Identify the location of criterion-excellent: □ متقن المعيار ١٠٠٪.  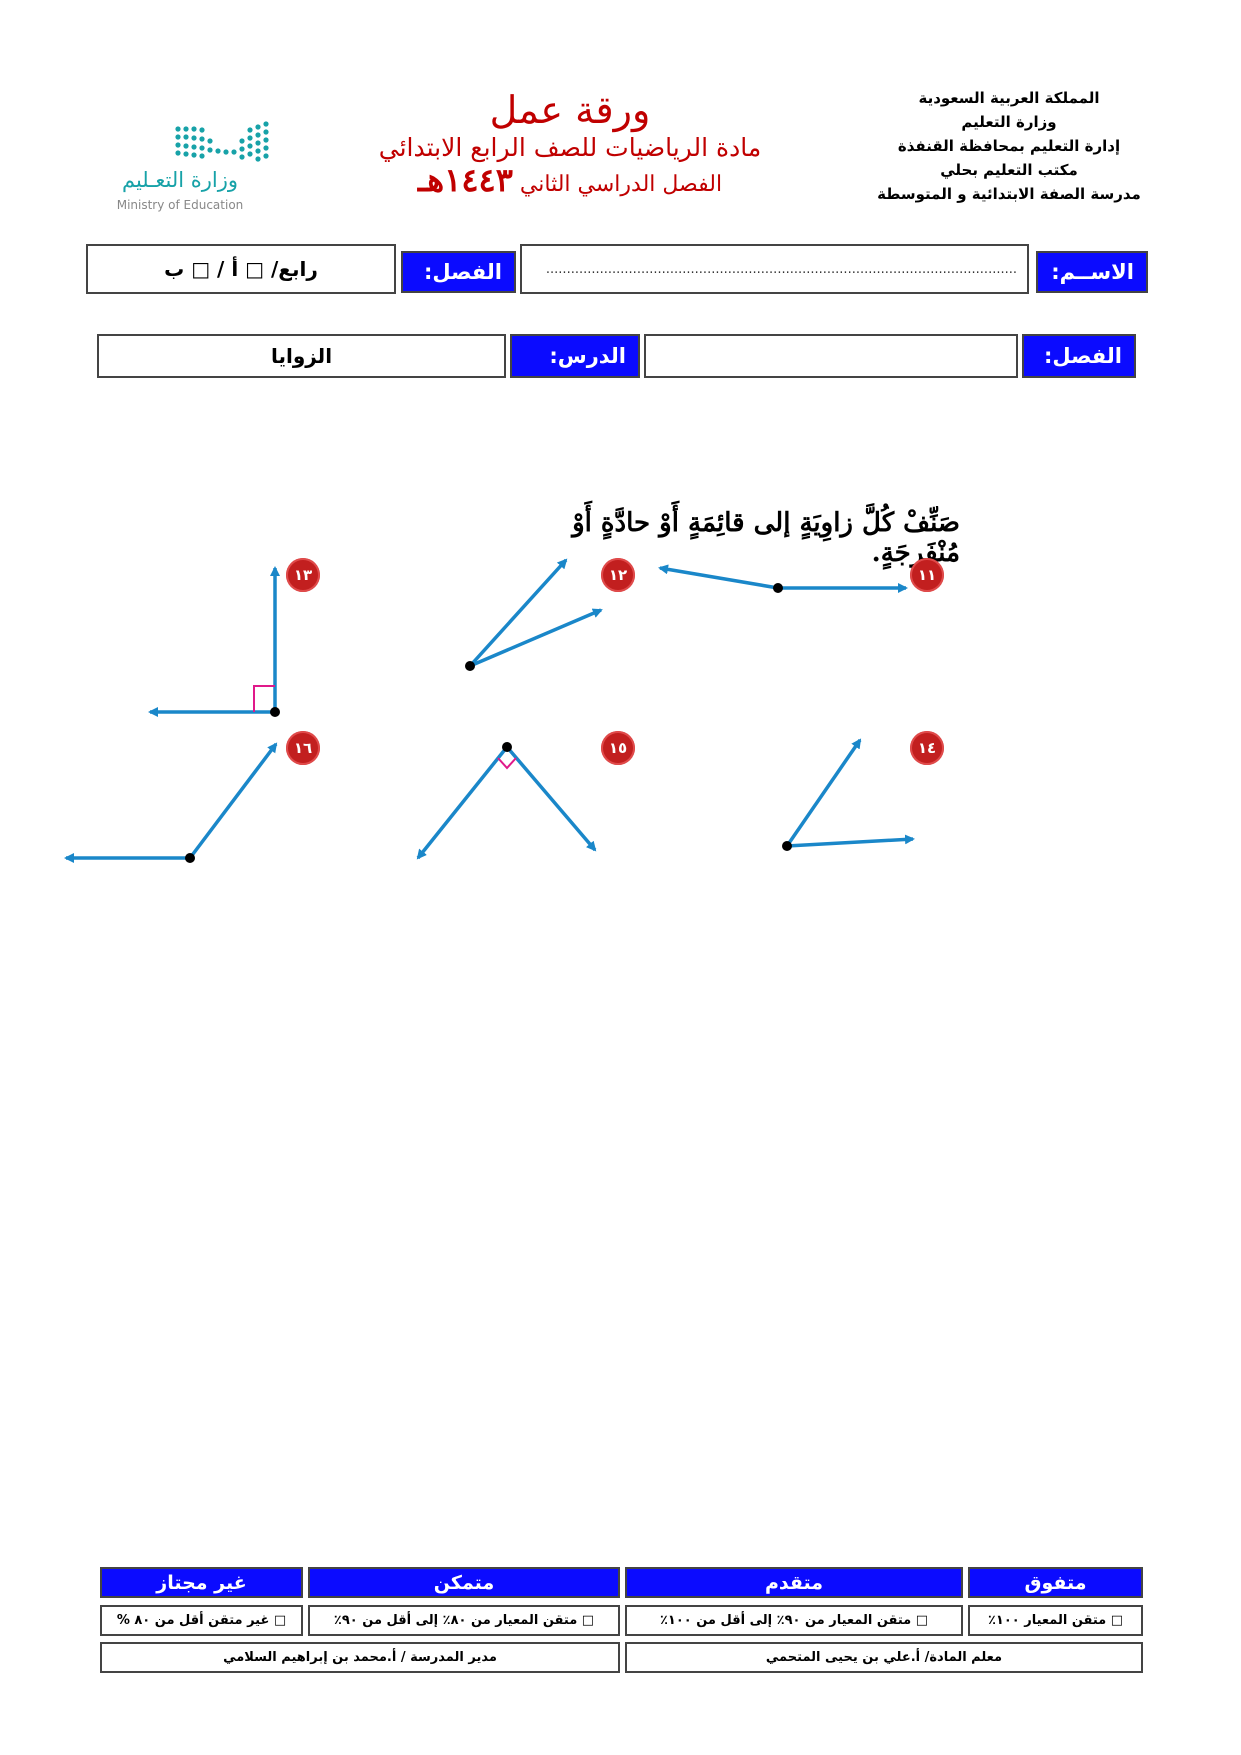
(1055, 1620).